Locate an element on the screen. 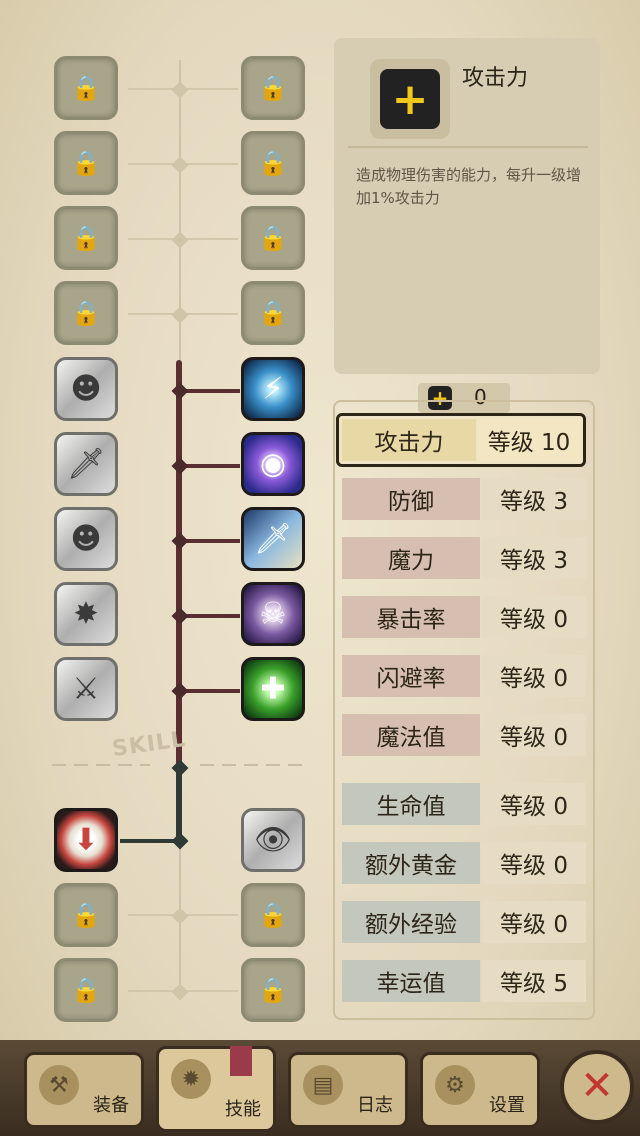 The image size is (640, 1136). stat-title: 攻击力 is located at coordinates (495, 78).